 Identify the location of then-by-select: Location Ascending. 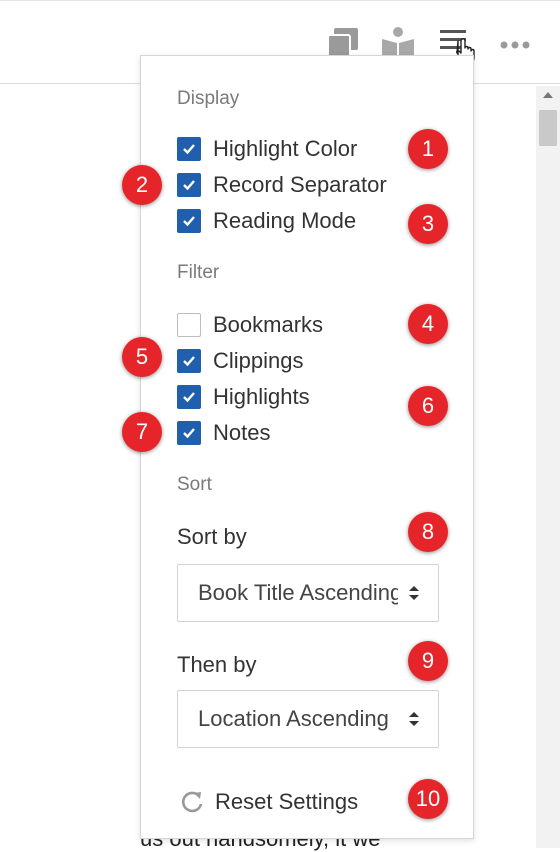
(308, 719).